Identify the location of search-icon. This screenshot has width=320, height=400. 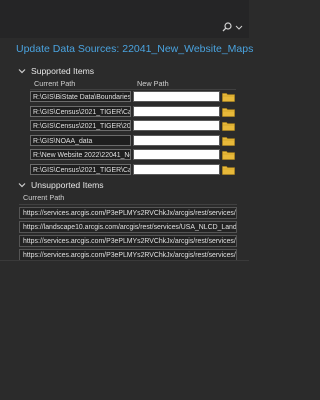
(227, 27).